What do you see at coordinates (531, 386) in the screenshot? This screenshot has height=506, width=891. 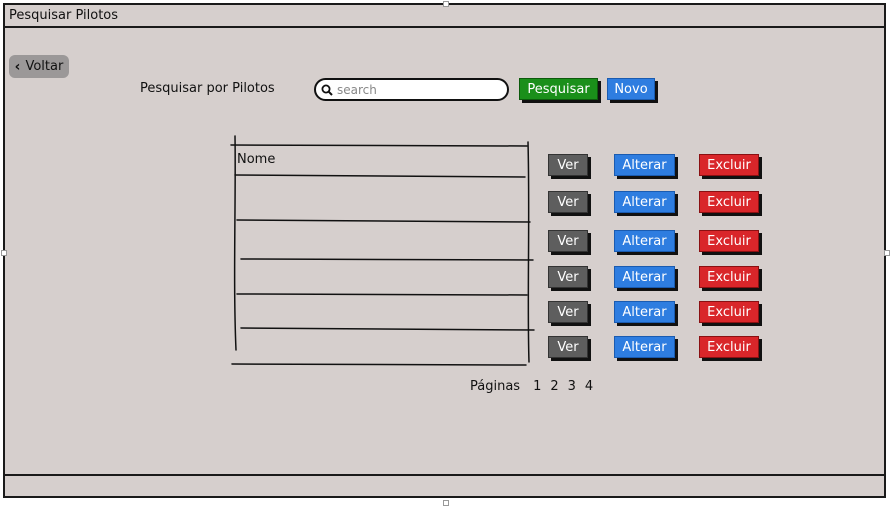 I see `pagination: Páginas 1 2 3 4` at bounding box center [531, 386].